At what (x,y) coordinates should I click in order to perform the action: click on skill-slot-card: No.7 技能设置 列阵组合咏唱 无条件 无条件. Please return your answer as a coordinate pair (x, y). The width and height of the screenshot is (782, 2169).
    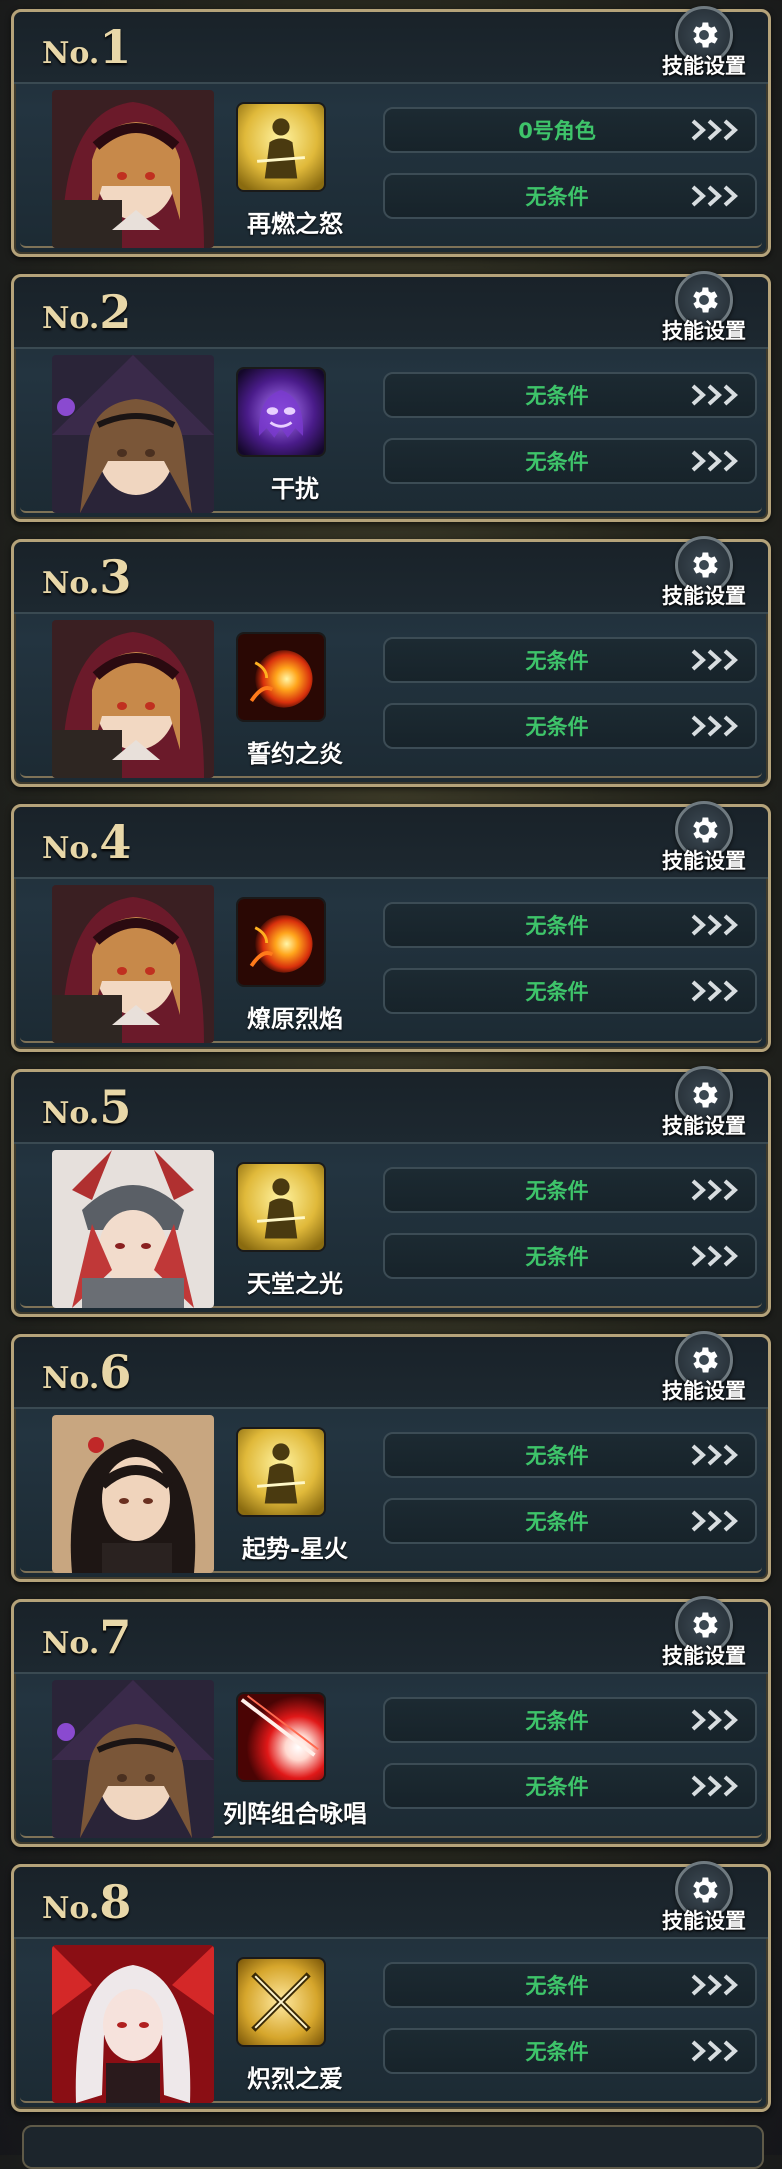
    Looking at the image, I should click on (391, 1721).